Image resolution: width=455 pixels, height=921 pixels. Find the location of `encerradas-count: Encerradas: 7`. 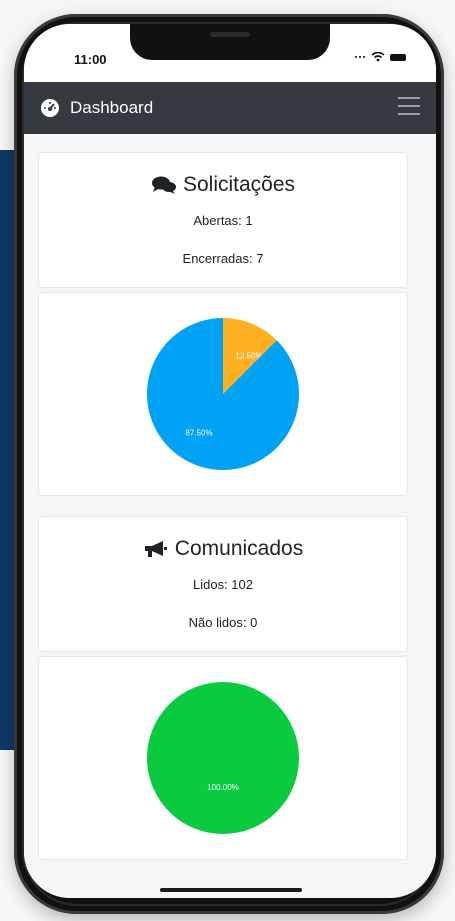

encerradas-count: Encerradas: 7 is located at coordinates (223, 258).